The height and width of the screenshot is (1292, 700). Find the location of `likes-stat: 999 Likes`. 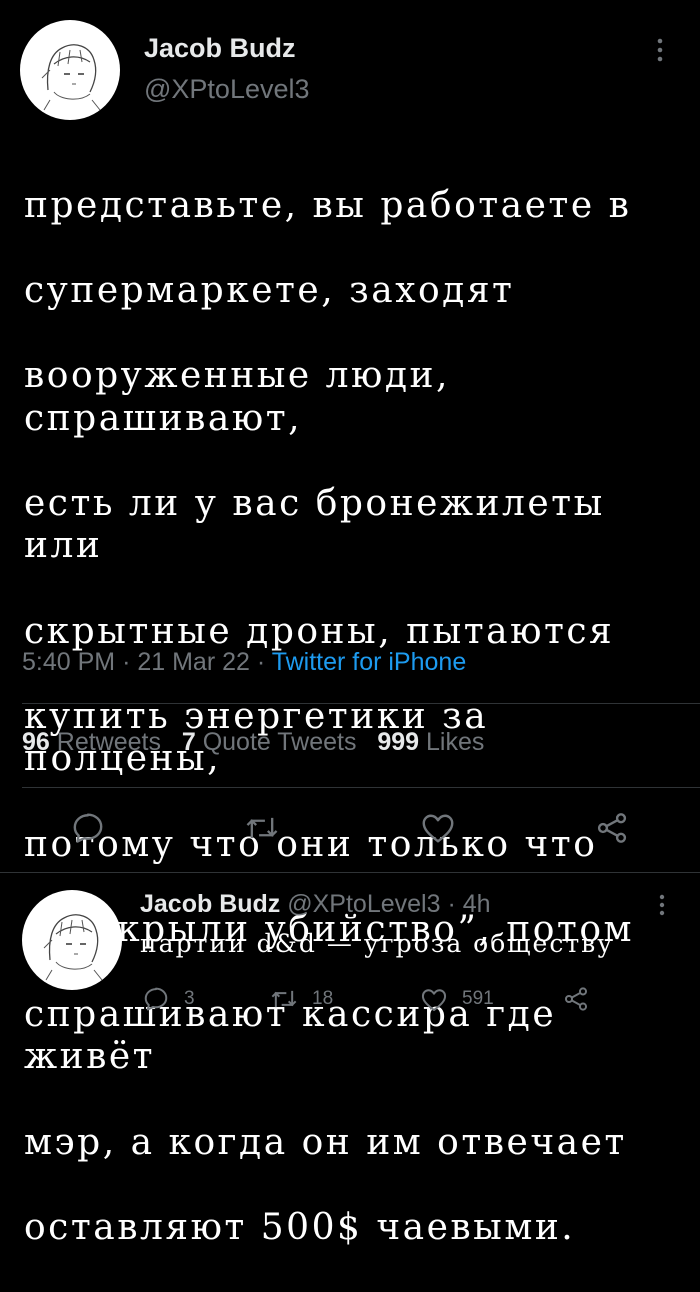

likes-stat: 999 Likes is located at coordinates (430, 742).